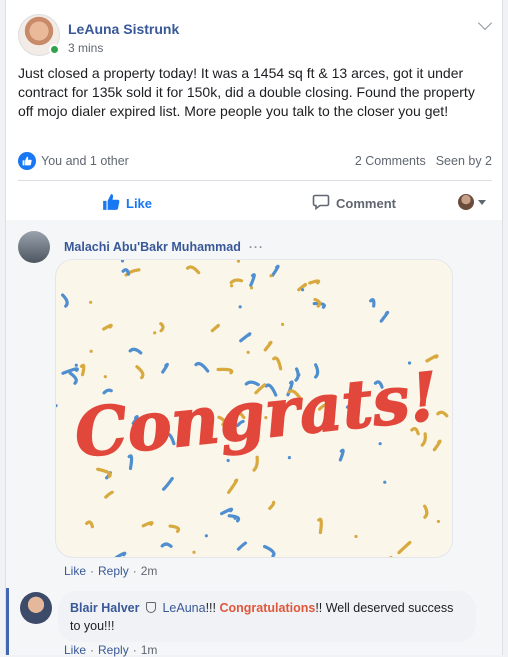  I want to click on post-header: LeAuna Sistrunk 3 mins, so click(98, 36).